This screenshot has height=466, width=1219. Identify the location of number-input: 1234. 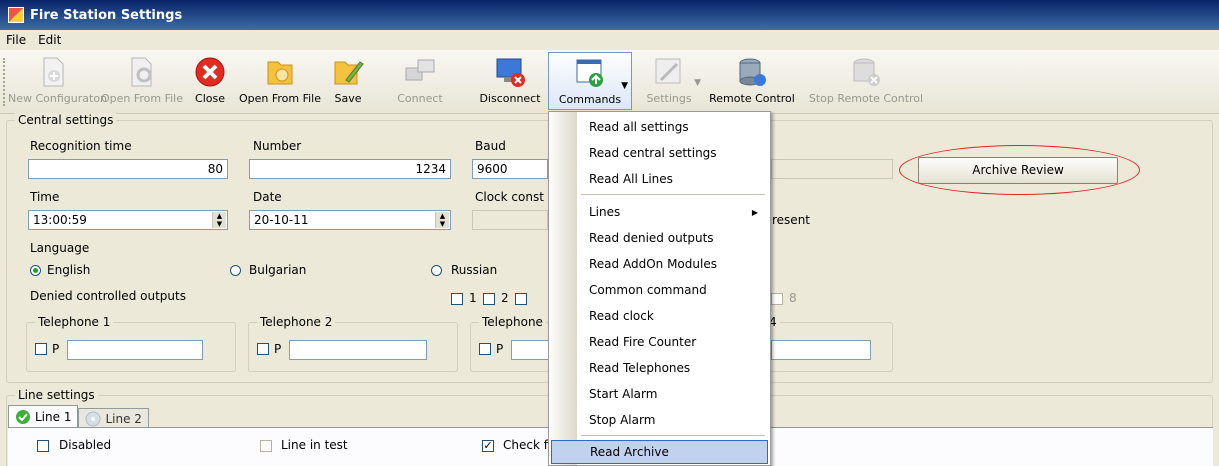
(350, 169).